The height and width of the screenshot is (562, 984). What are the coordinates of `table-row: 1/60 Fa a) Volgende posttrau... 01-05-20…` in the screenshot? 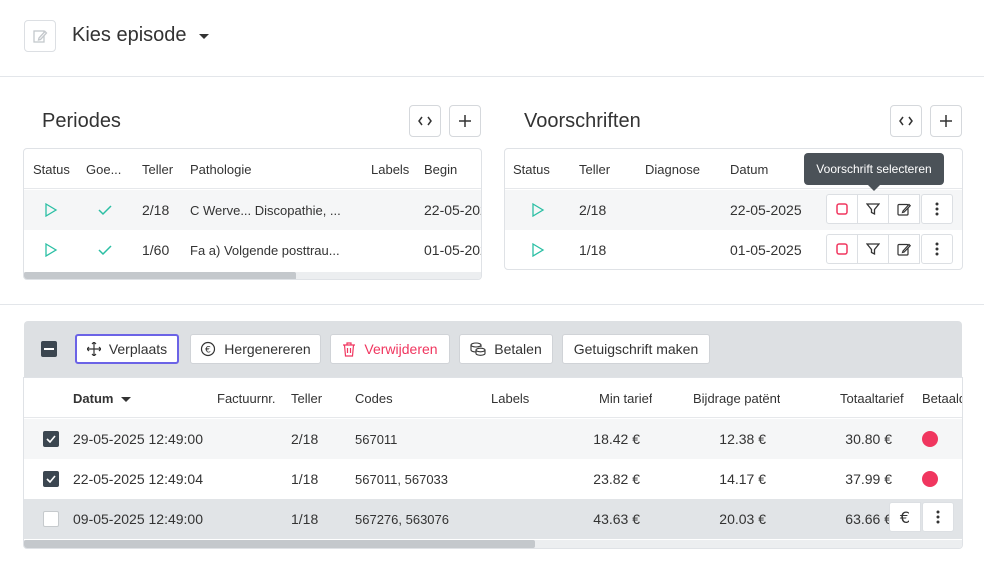 It's located at (252, 250).